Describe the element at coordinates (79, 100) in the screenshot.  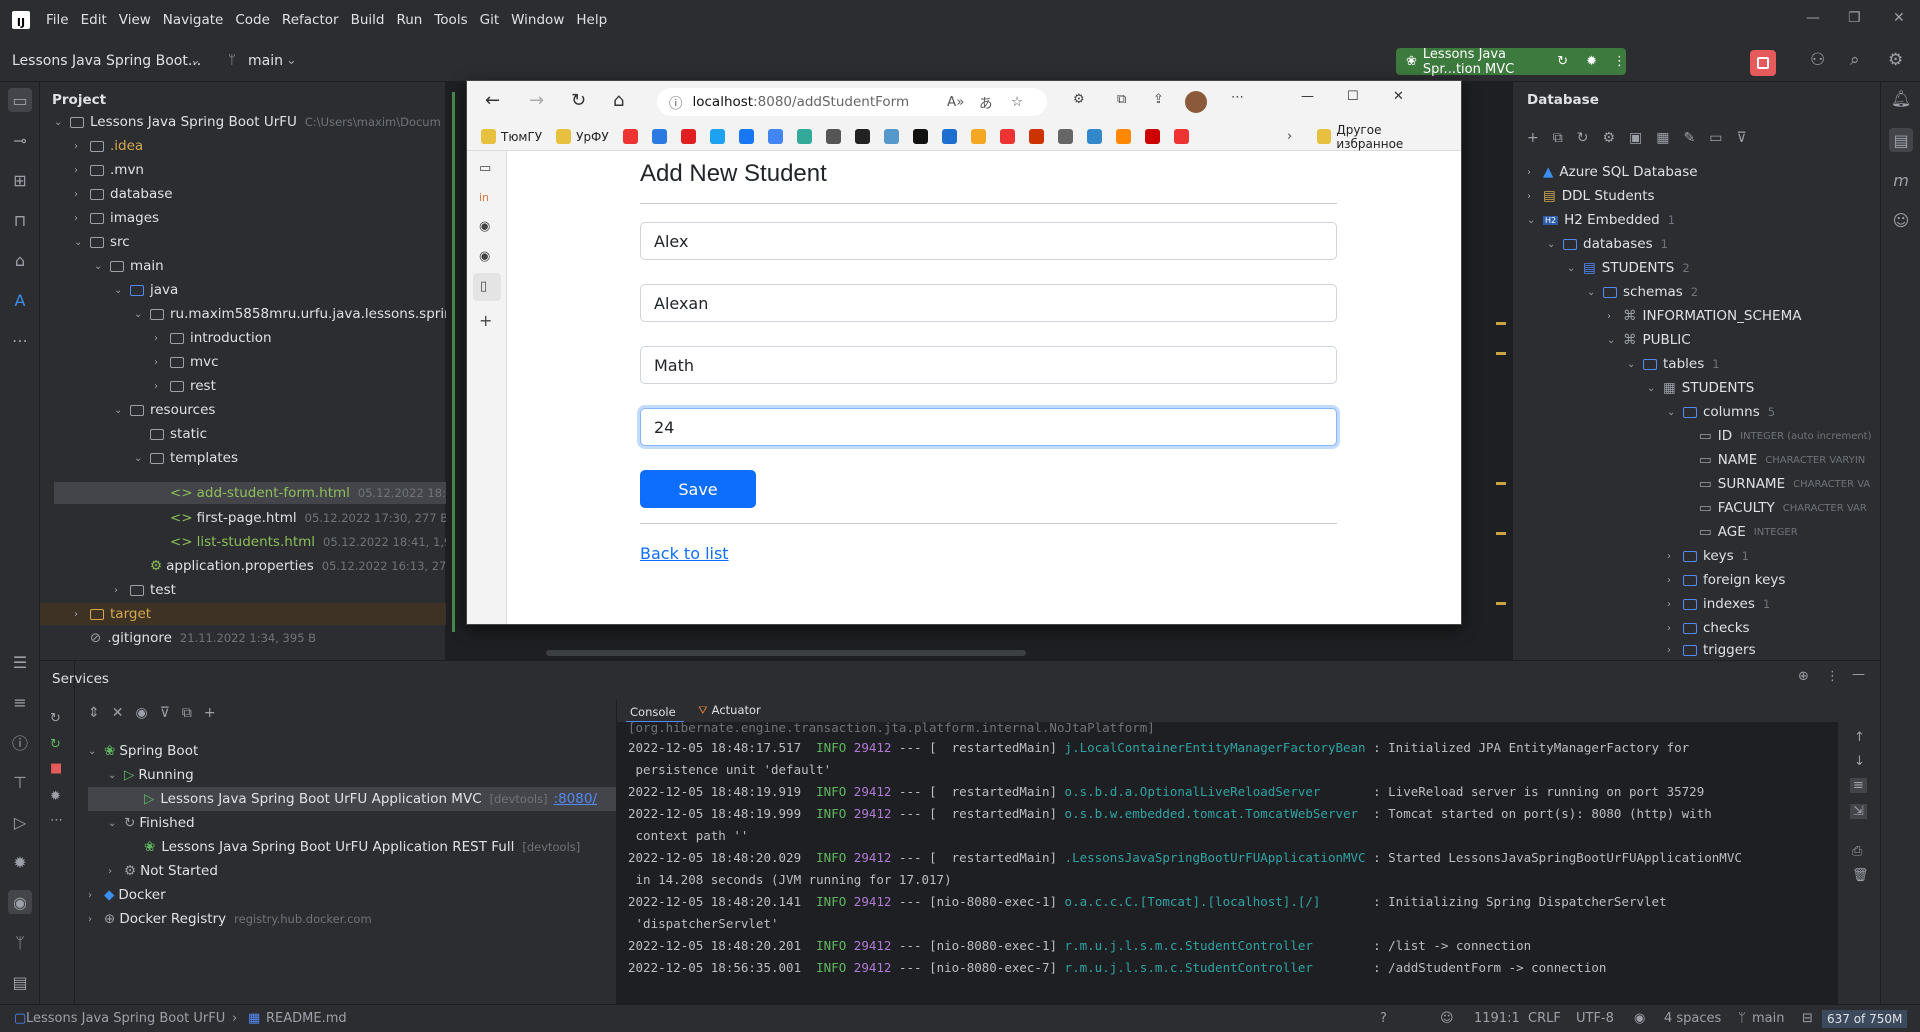
I see `project-panel-title: Project` at that location.